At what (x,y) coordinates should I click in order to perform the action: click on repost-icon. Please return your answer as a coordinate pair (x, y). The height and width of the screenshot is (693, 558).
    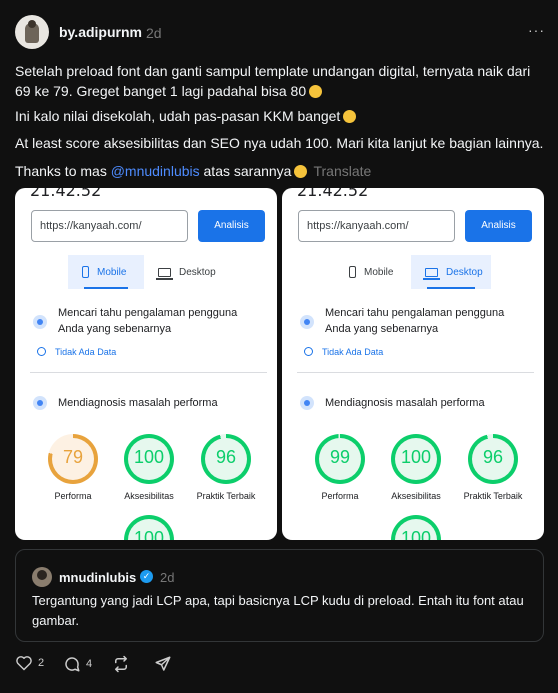
    Looking at the image, I should click on (121, 664).